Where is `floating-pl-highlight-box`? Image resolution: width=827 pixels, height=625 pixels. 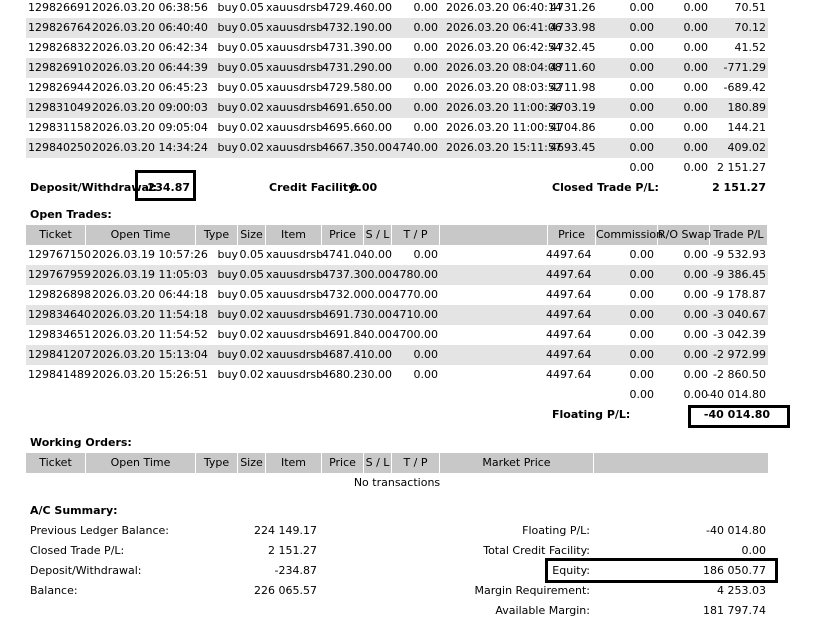 floating-pl-highlight-box is located at coordinates (739, 416).